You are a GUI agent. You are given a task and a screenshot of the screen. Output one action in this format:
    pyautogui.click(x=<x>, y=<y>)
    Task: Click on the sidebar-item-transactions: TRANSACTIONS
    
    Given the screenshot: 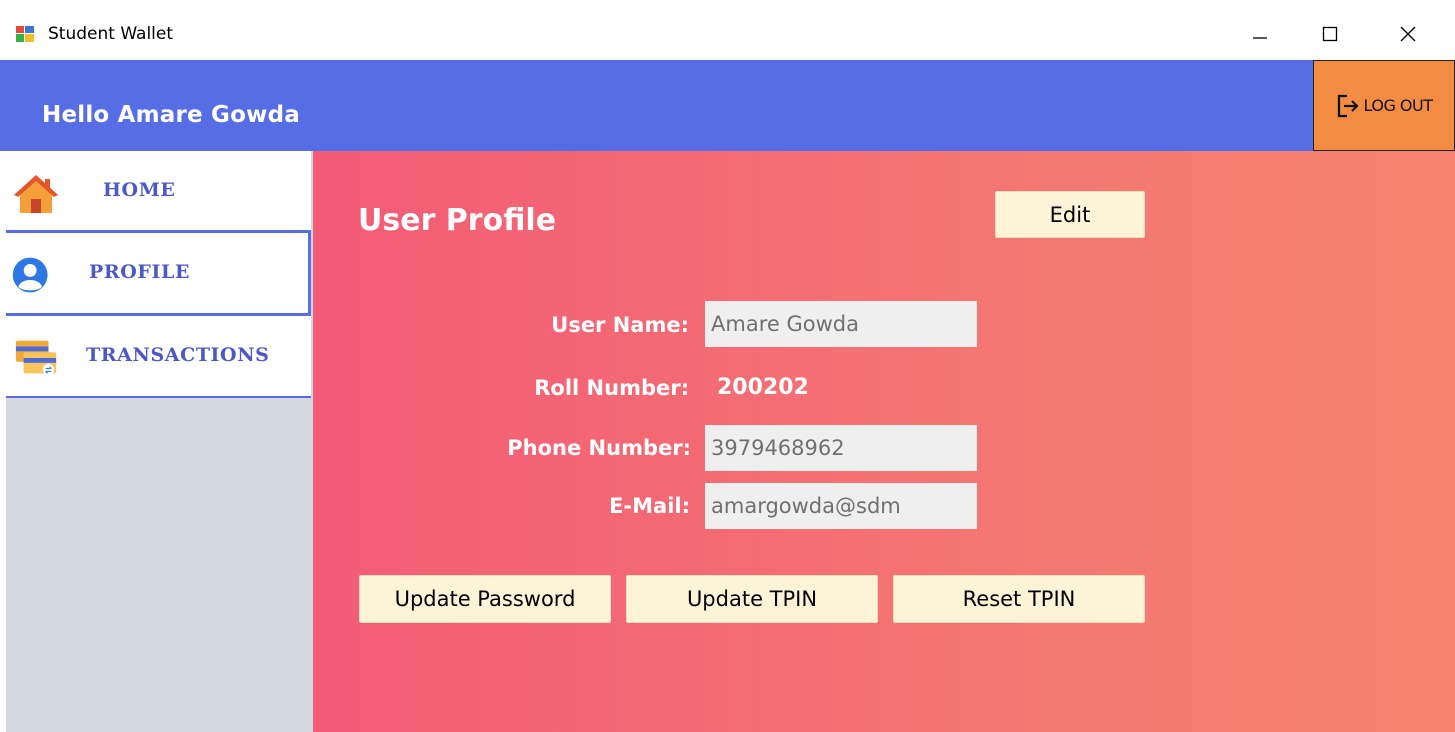 What is the action you would take?
    pyautogui.click(x=158, y=357)
    